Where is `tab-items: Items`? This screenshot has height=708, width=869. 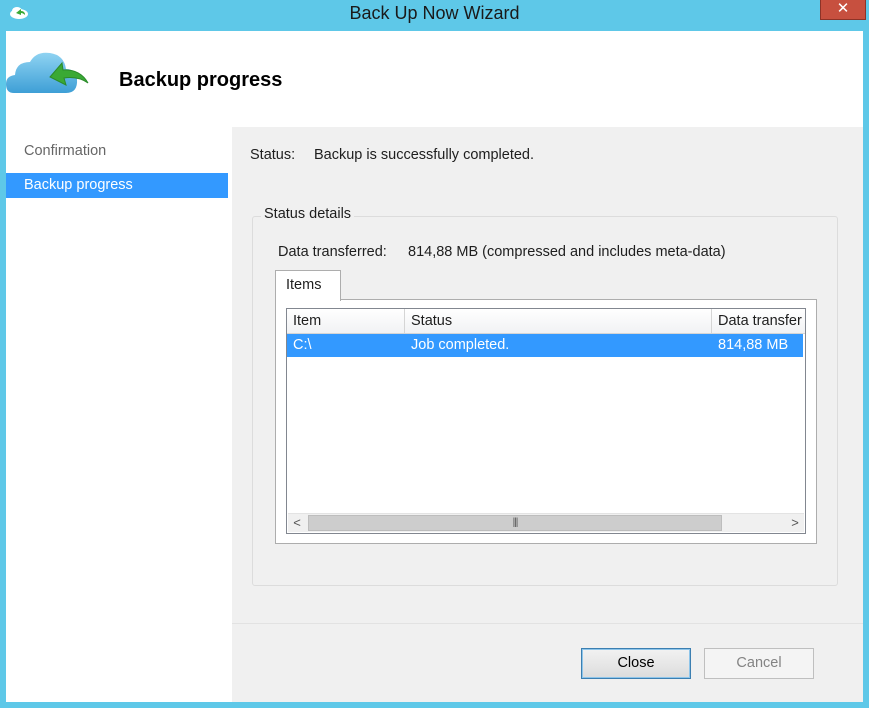
tab-items: Items is located at coordinates (308, 285).